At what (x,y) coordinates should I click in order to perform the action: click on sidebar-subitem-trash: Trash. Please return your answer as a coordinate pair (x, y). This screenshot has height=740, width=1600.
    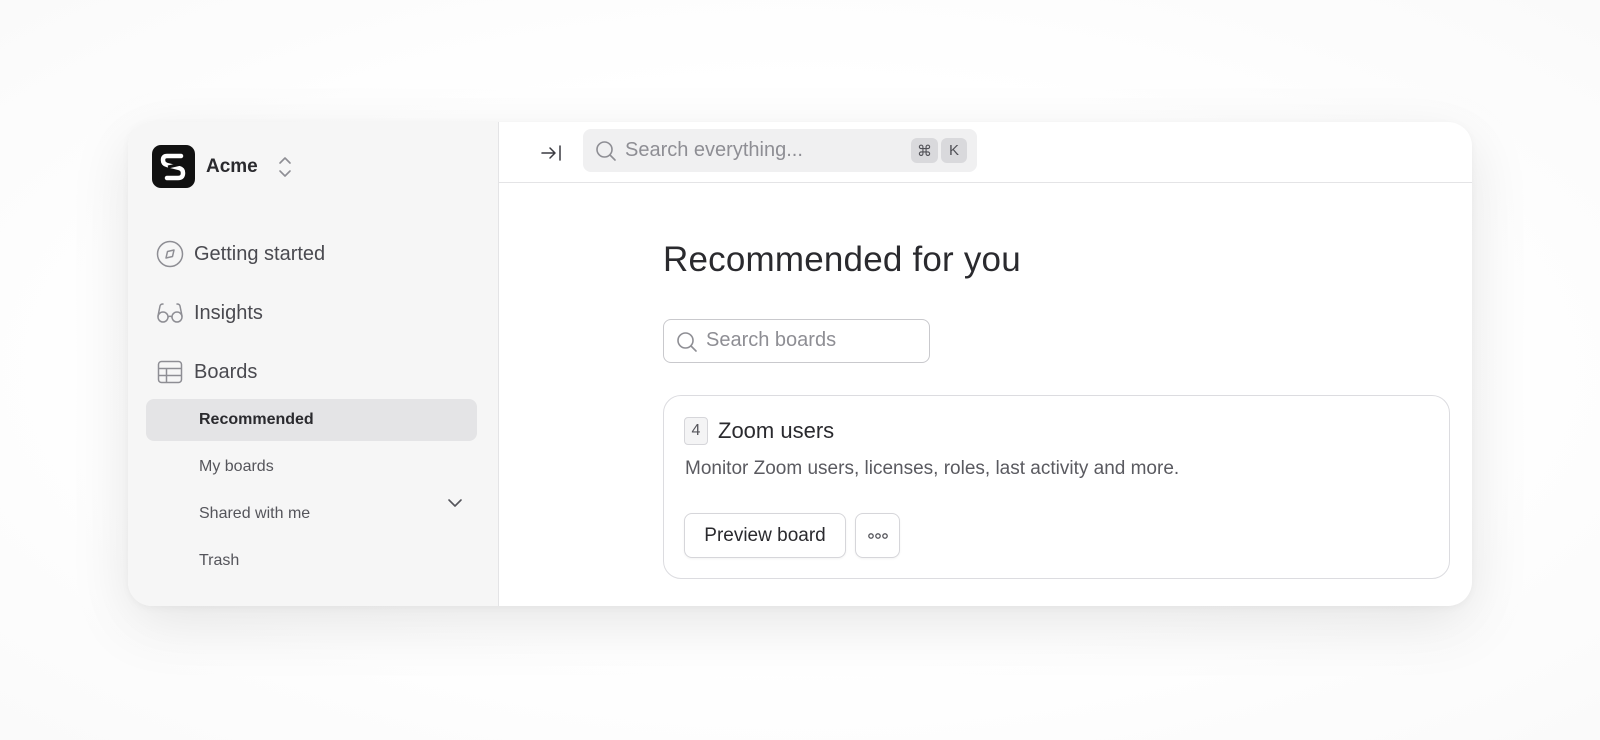
    Looking at the image, I should click on (311, 561).